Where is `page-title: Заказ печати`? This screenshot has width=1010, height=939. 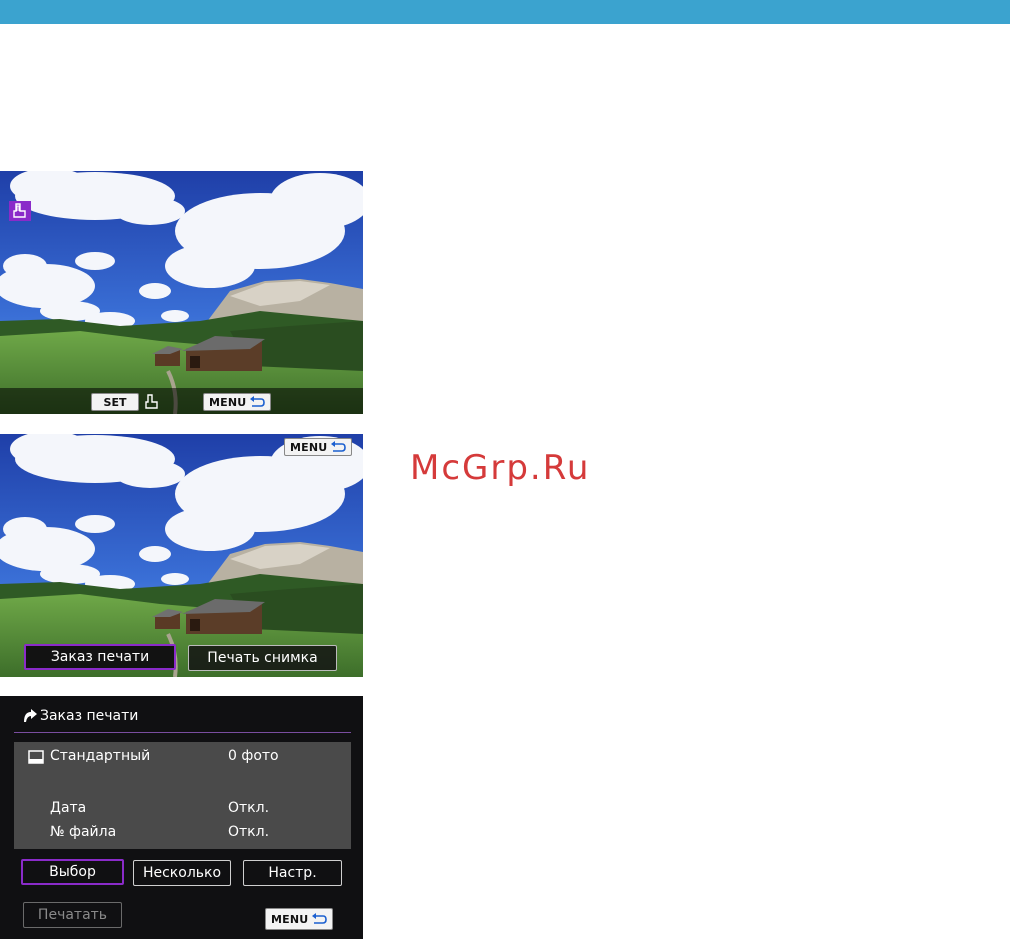 page-title: Заказ печати is located at coordinates (80, 716).